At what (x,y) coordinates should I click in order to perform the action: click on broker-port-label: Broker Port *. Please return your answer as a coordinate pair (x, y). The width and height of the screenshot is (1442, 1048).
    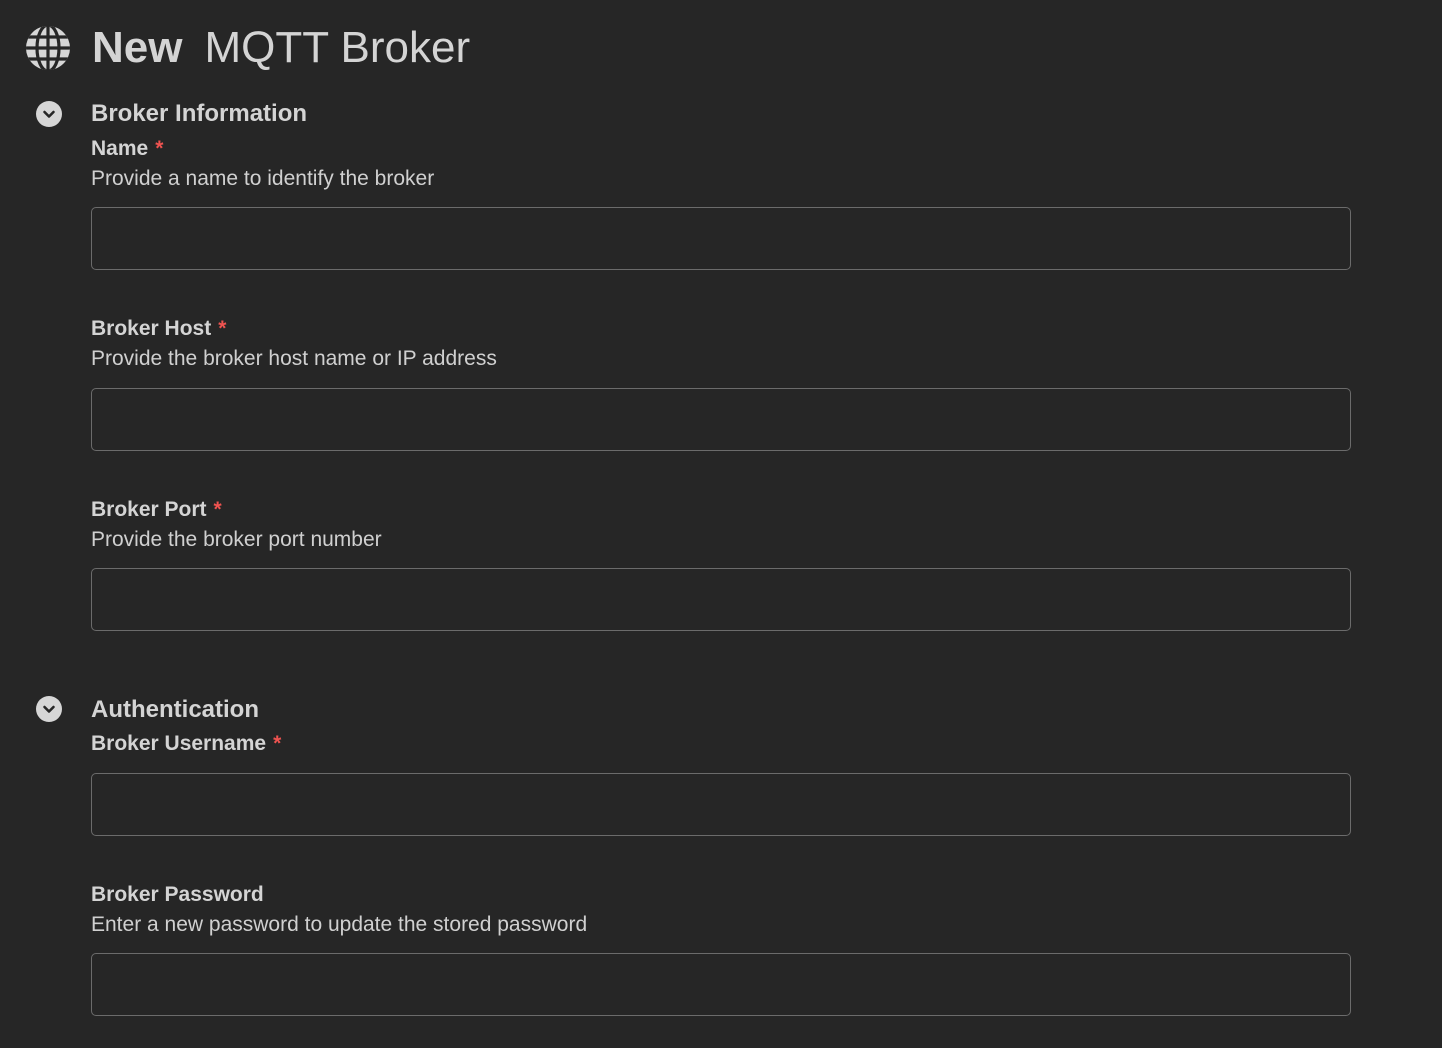
    Looking at the image, I should click on (156, 510).